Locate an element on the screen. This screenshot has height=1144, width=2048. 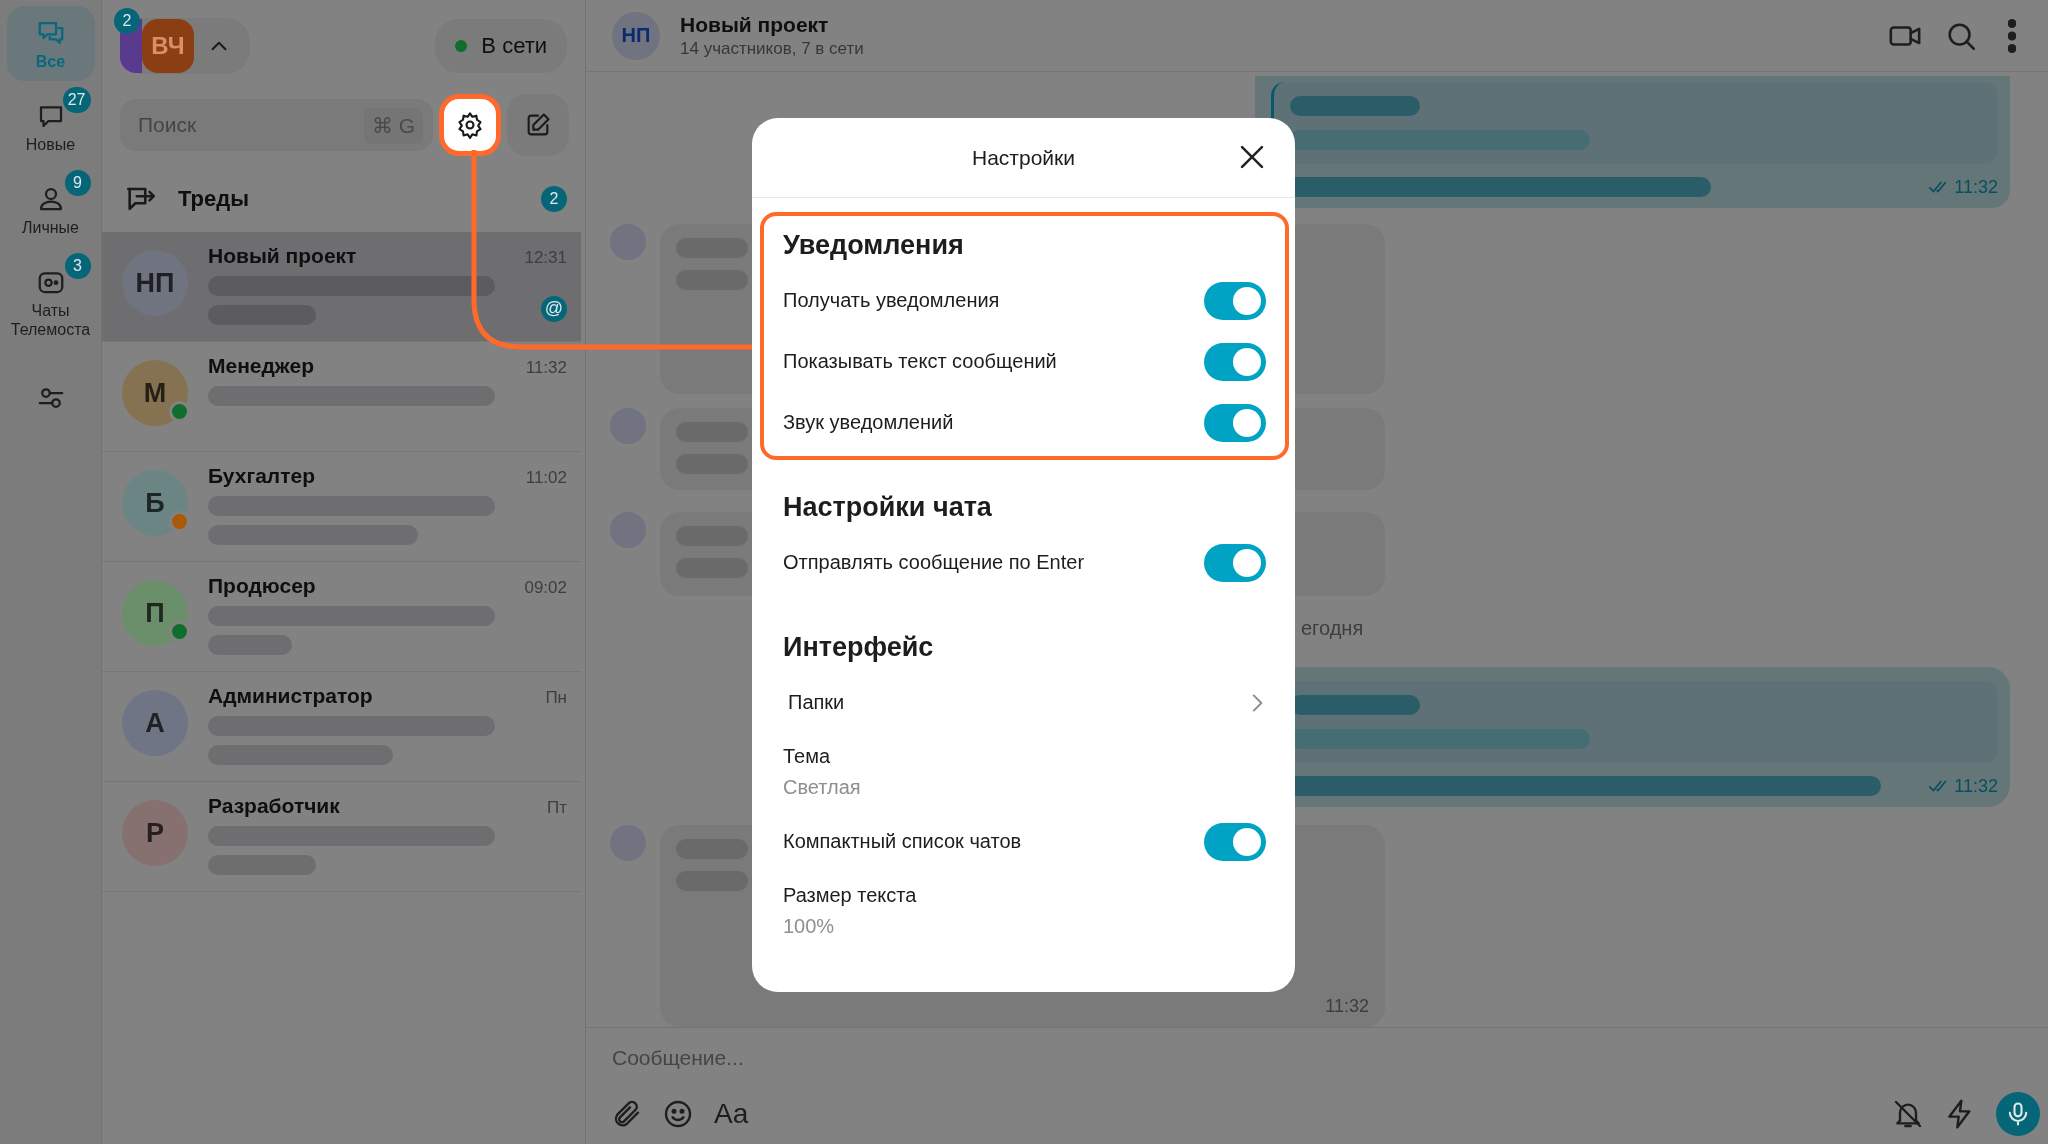
settings-icon is located at coordinates (470, 125).